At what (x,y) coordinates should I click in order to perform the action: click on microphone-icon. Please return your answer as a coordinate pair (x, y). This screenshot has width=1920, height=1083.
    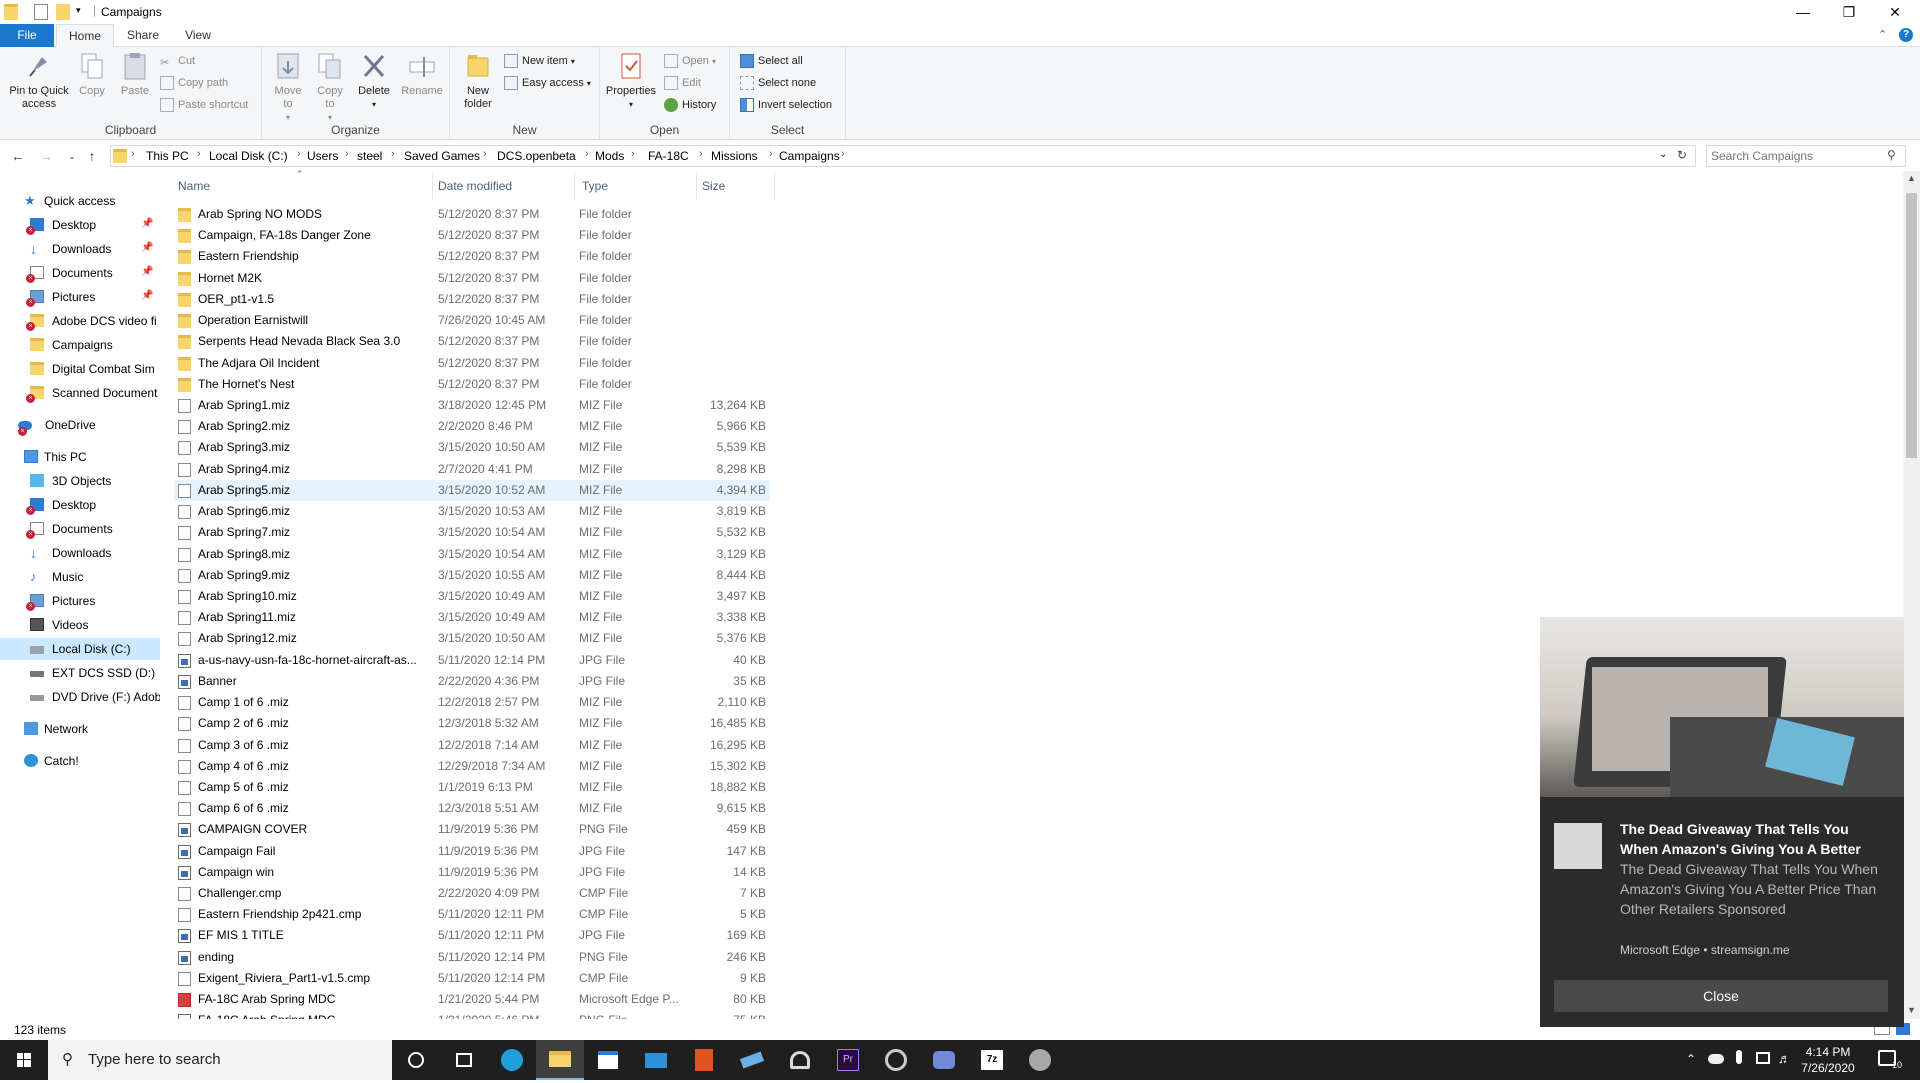
    Looking at the image, I should click on (1739, 1057).